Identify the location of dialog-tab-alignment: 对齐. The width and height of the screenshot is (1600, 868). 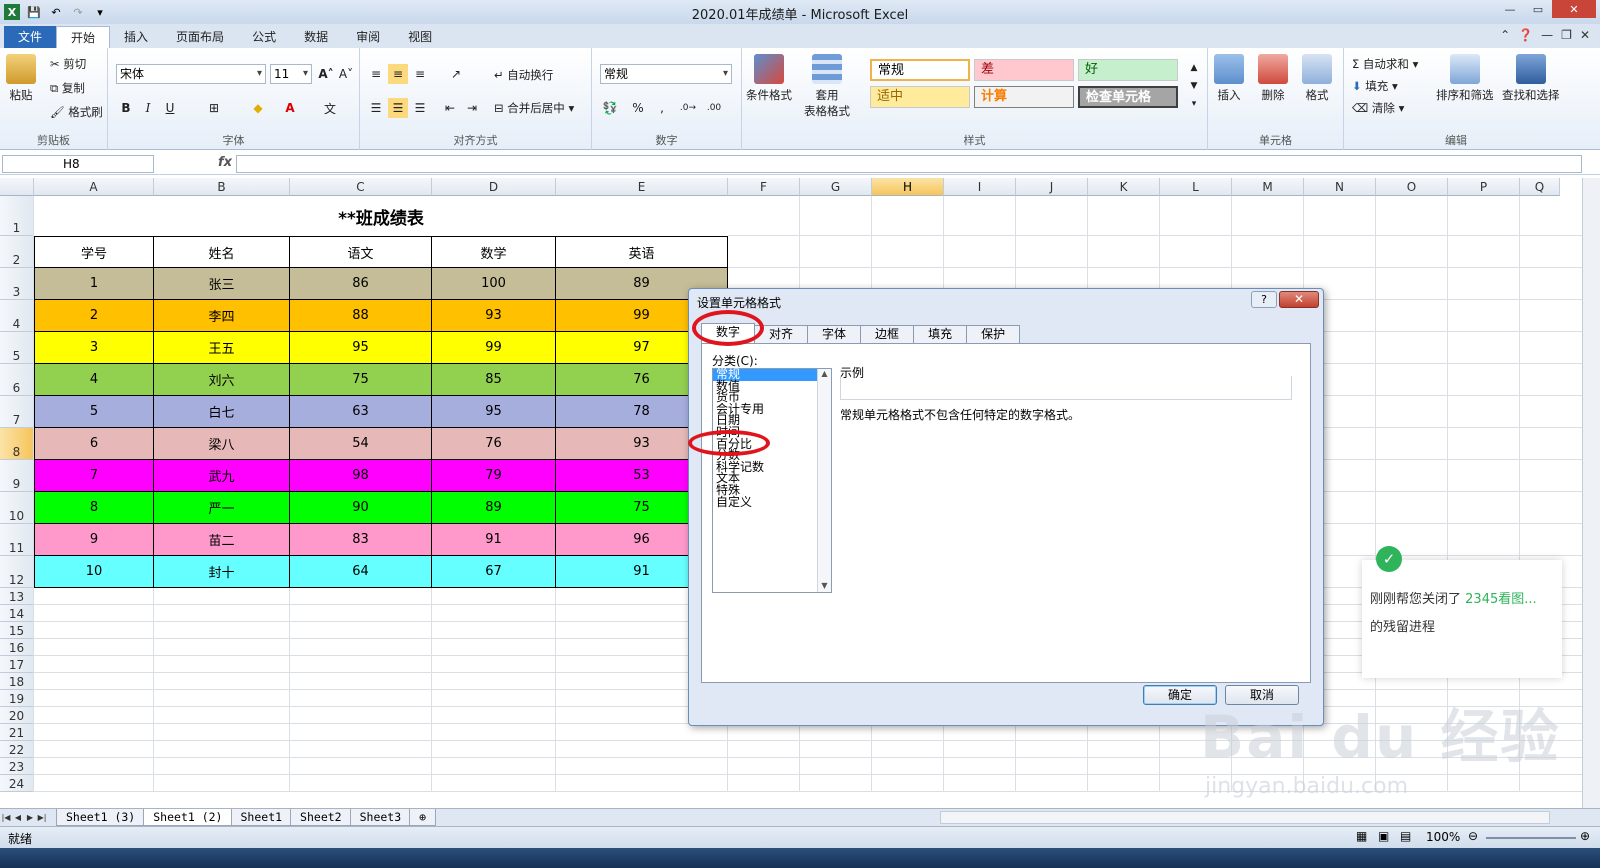
(781, 334).